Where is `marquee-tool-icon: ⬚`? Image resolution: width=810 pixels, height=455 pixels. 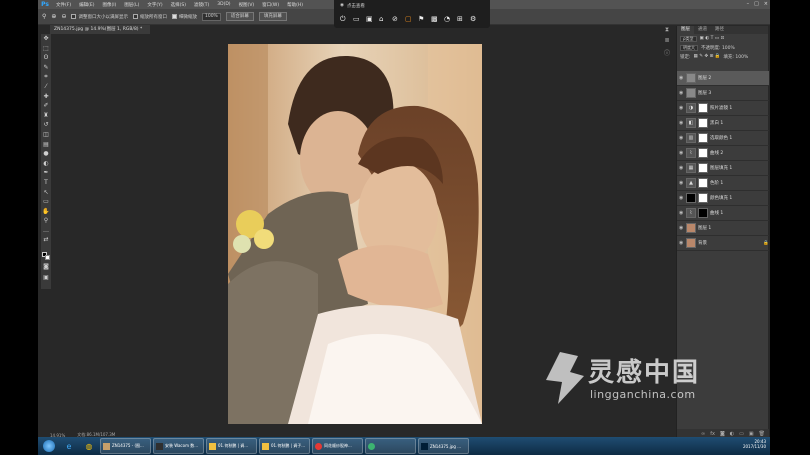 marquee-tool-icon: ⬚ is located at coordinates (46, 49).